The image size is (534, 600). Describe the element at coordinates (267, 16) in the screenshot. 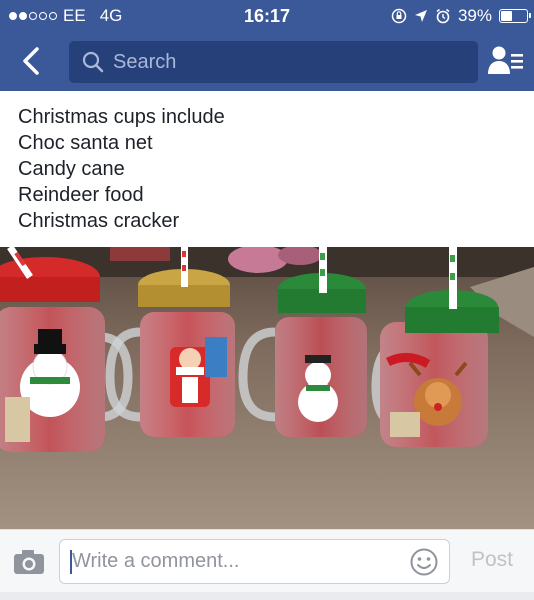

I see `status-bar: EE 4G 16:17 39%` at that location.